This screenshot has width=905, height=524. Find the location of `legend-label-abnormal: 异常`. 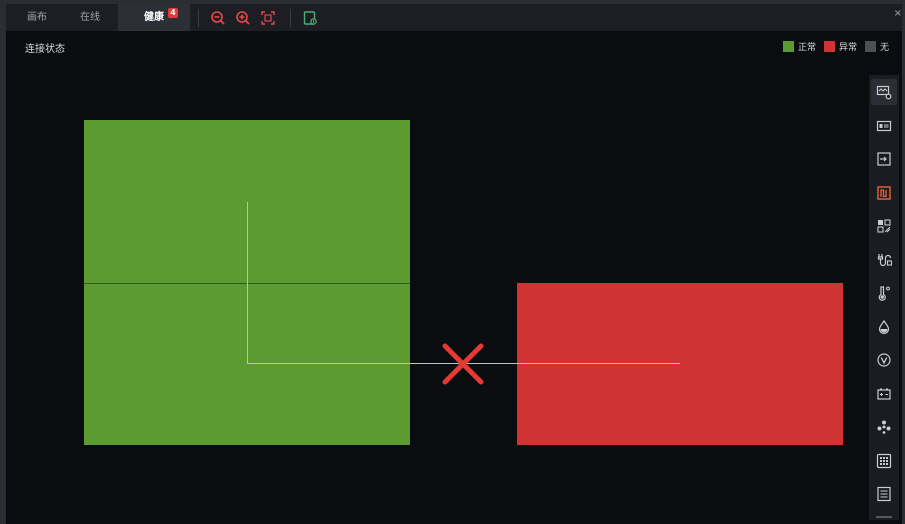

legend-label-abnormal: 异常 is located at coordinates (848, 47).